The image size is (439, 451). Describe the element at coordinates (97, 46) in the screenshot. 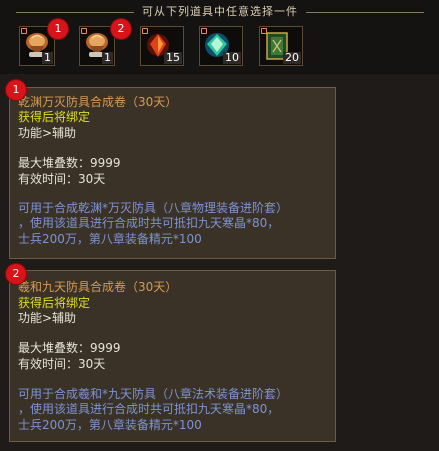

I see `item-slot-2: 1` at that location.